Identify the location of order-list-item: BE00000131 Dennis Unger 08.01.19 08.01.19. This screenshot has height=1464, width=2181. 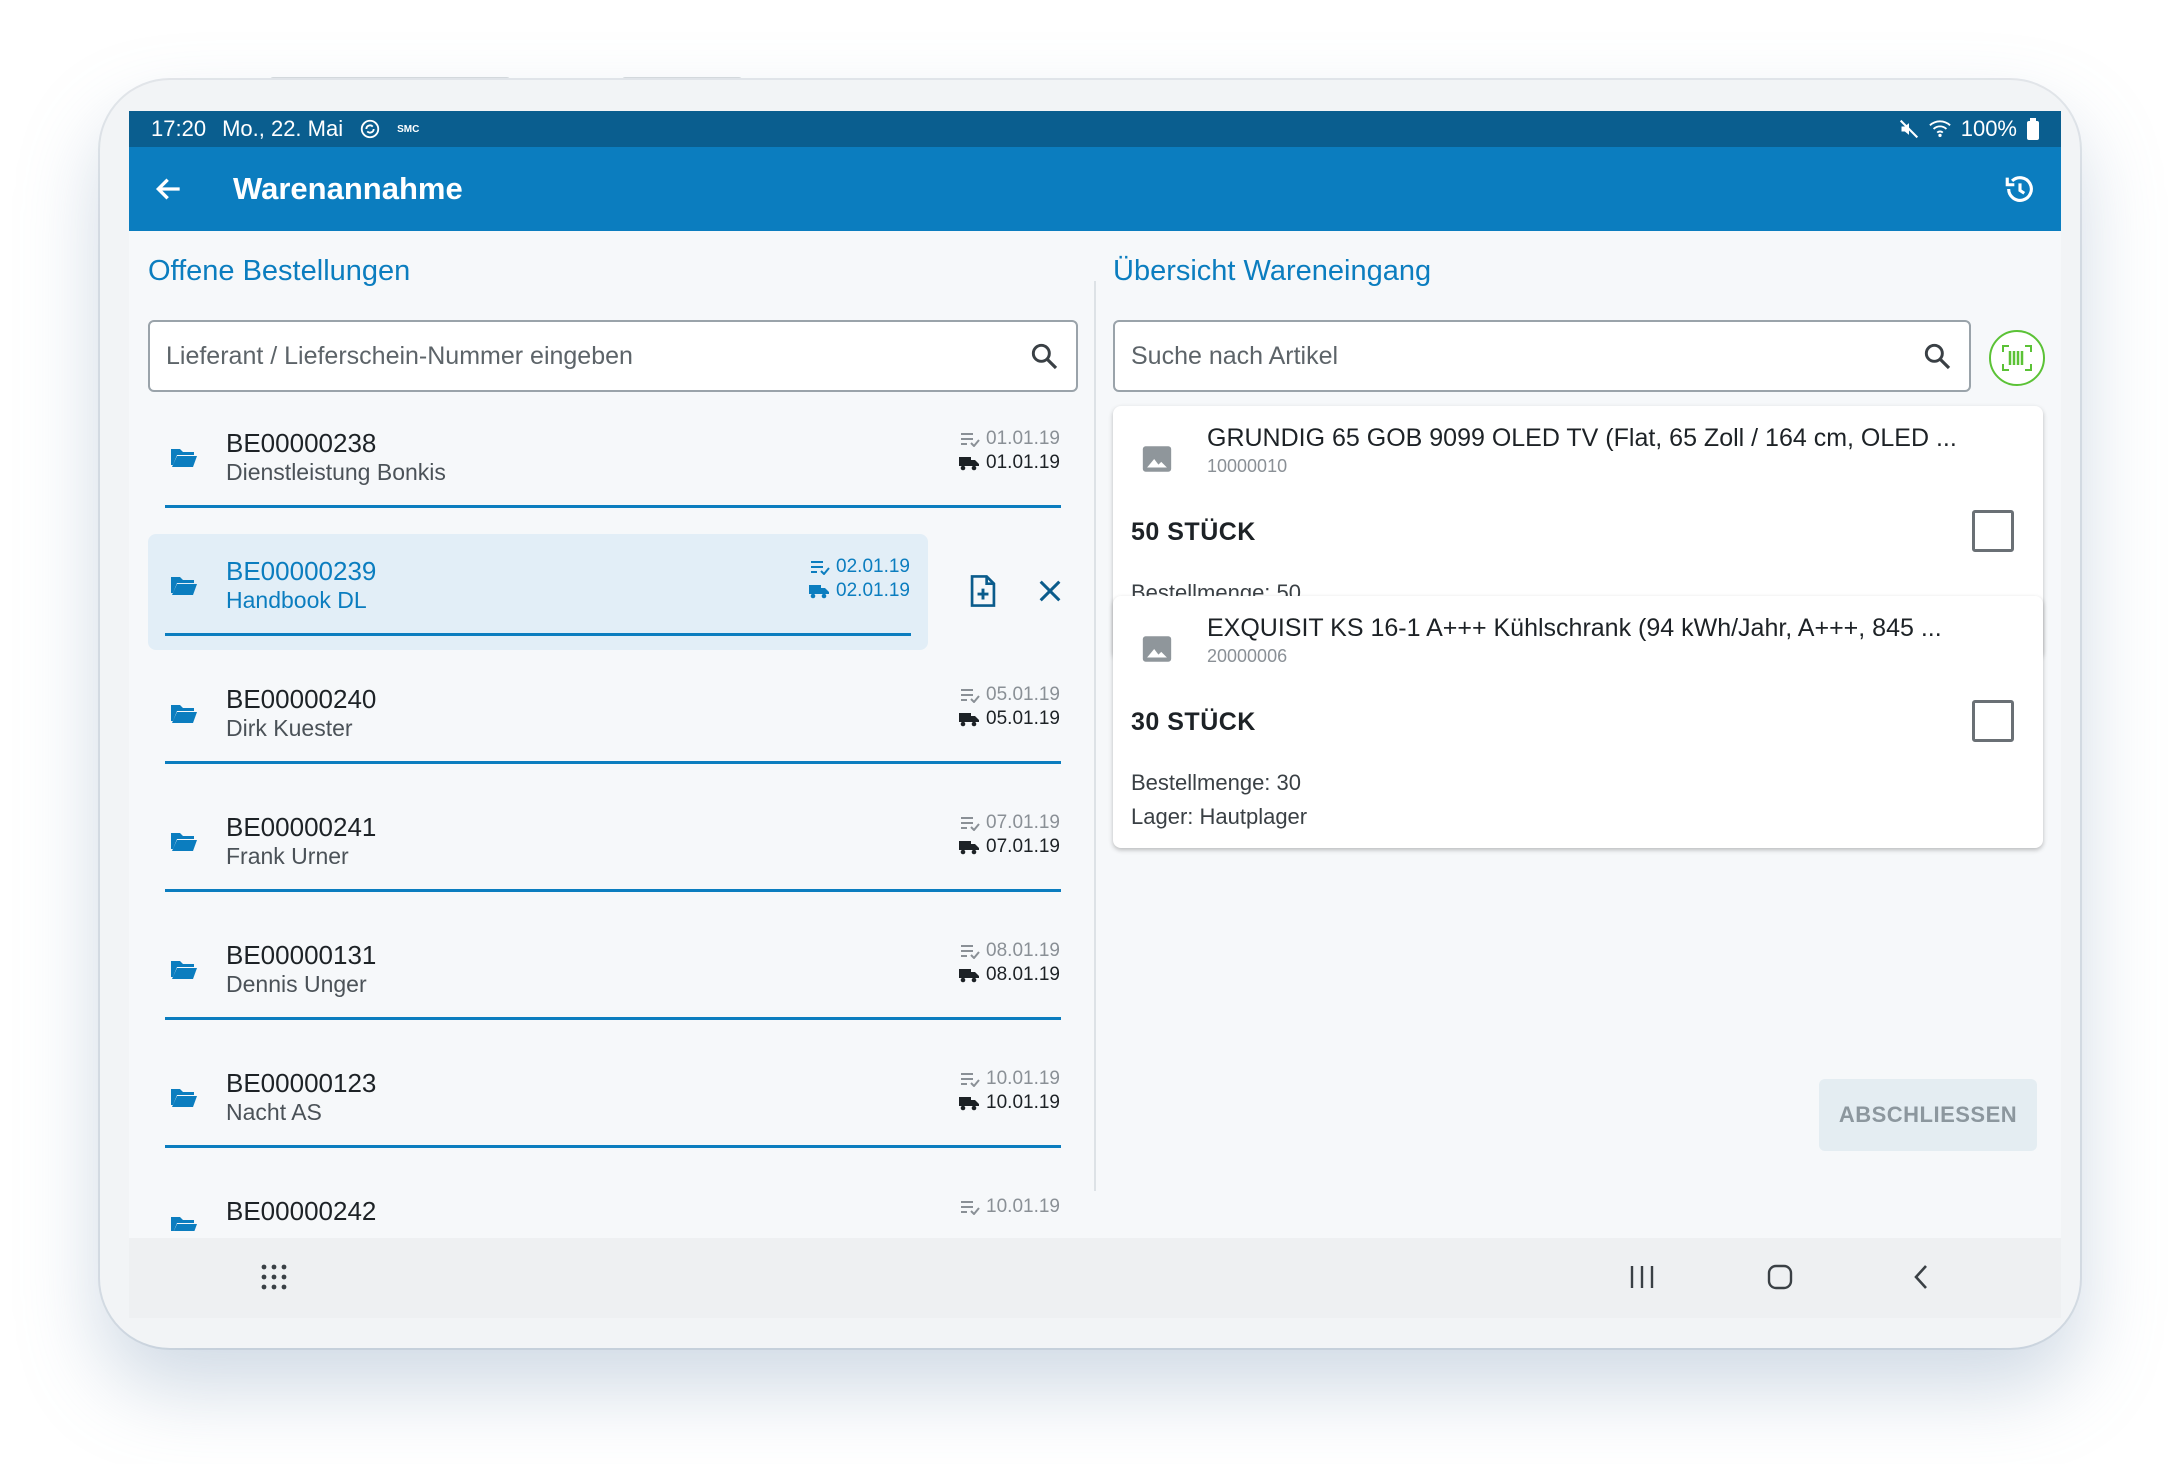
(613, 976).